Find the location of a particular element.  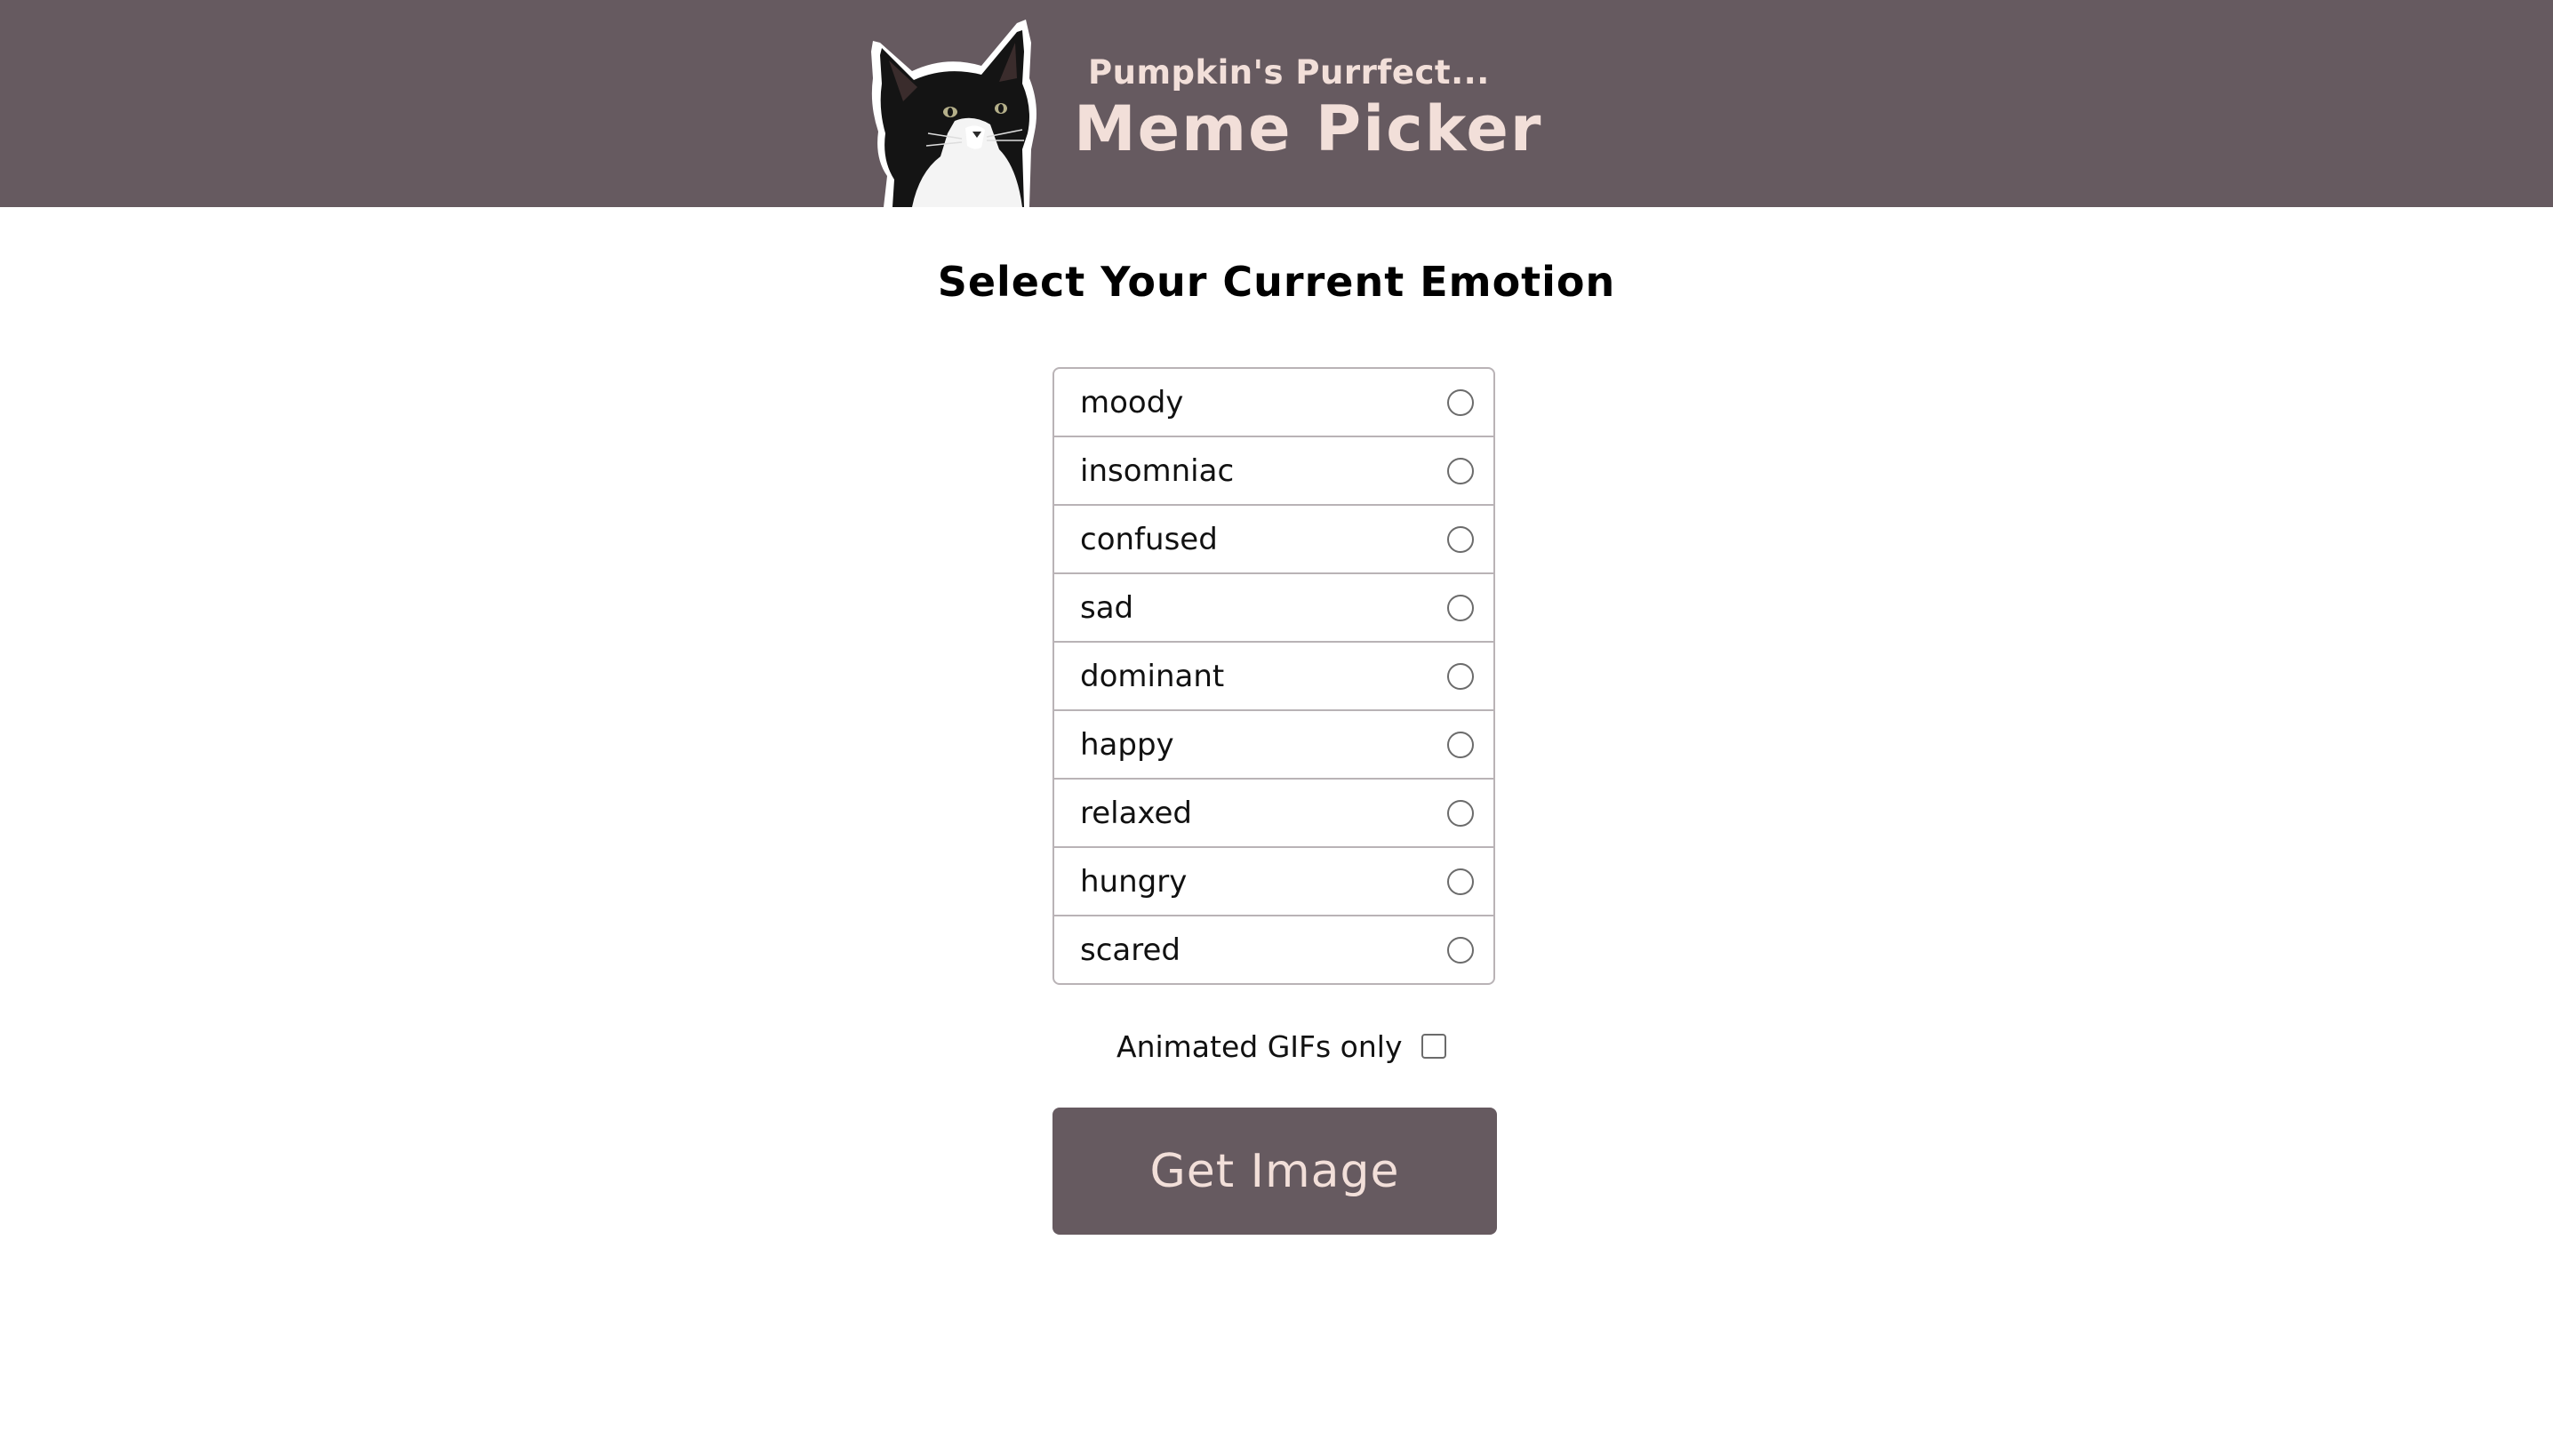

emotion-option-insomniac: insomniac is located at coordinates (1273, 471).